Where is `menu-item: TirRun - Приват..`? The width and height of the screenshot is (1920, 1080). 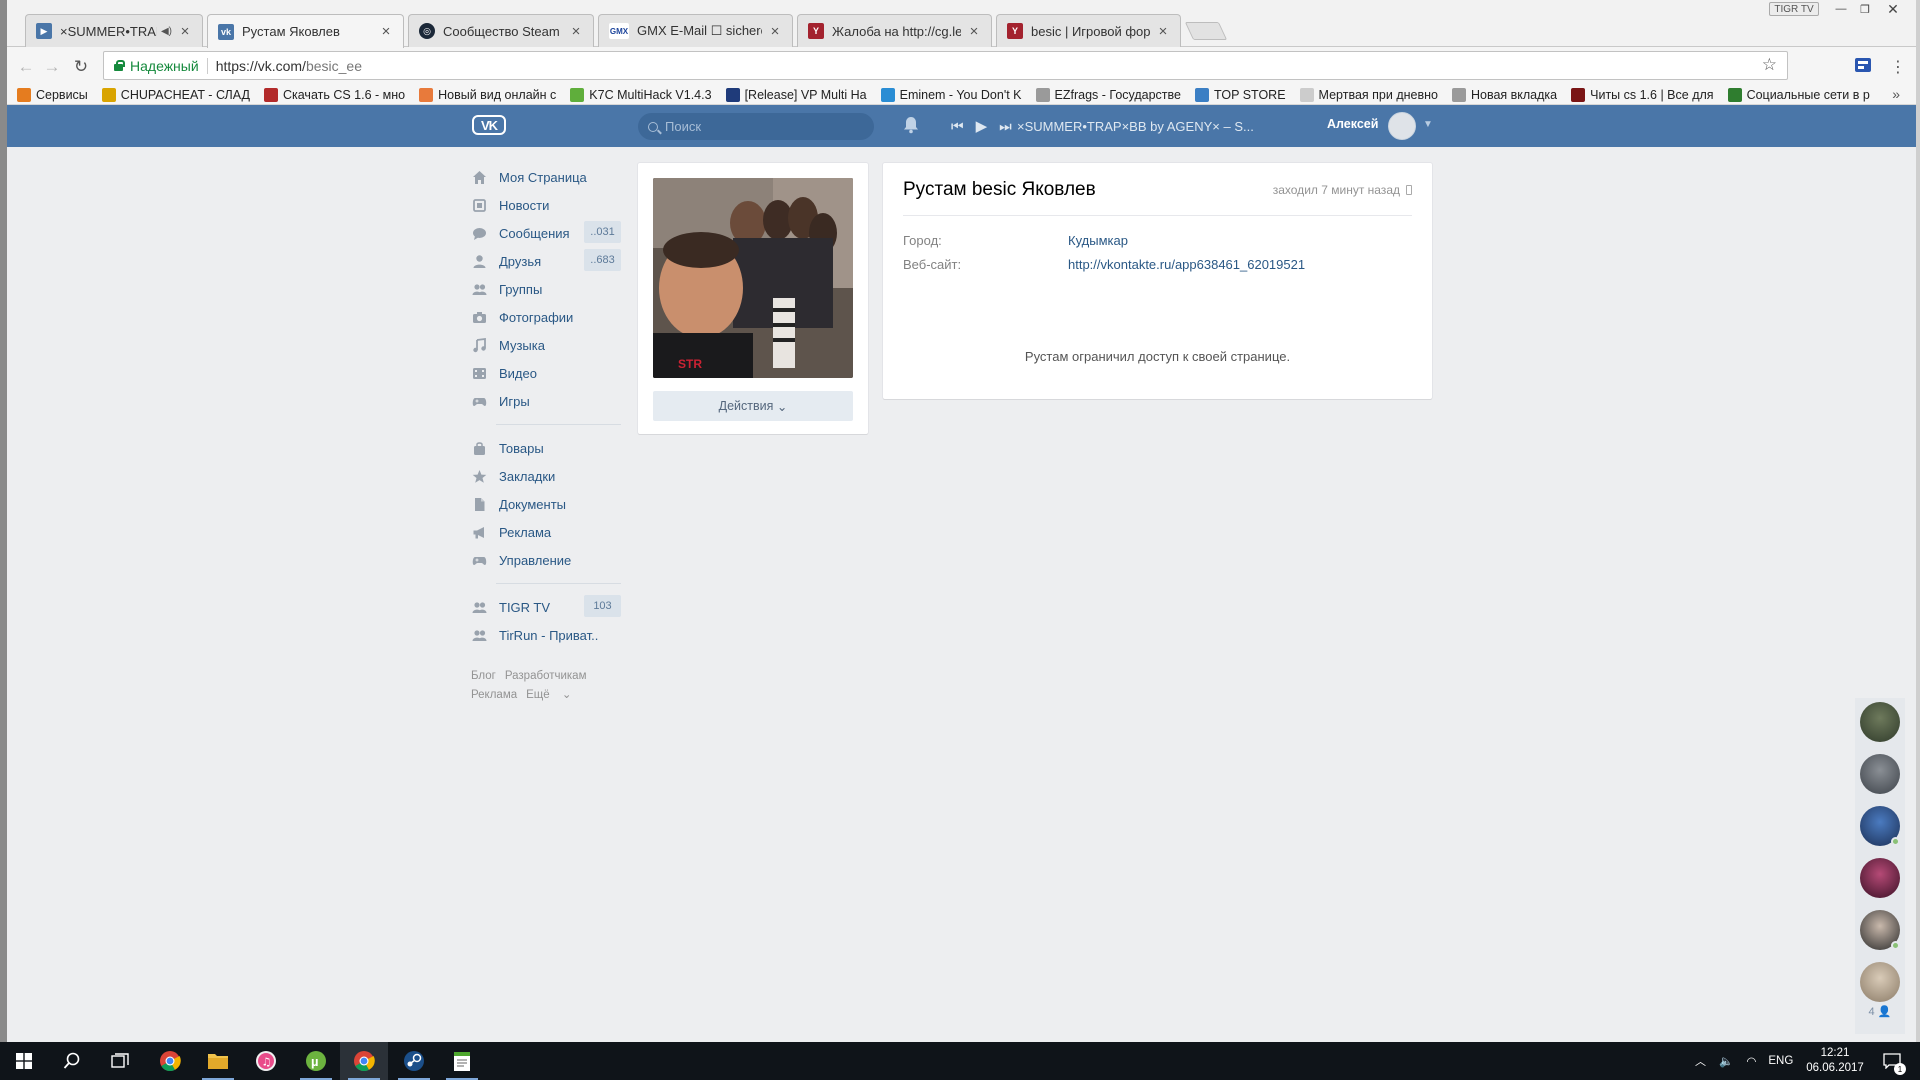 menu-item: TirRun - Приват.. is located at coordinates (546, 635).